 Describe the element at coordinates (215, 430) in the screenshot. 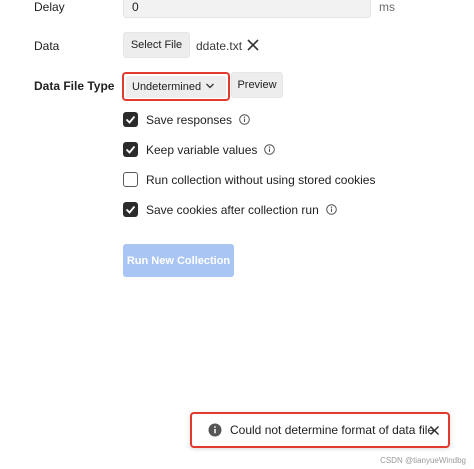

I see `info-filled-icon` at that location.